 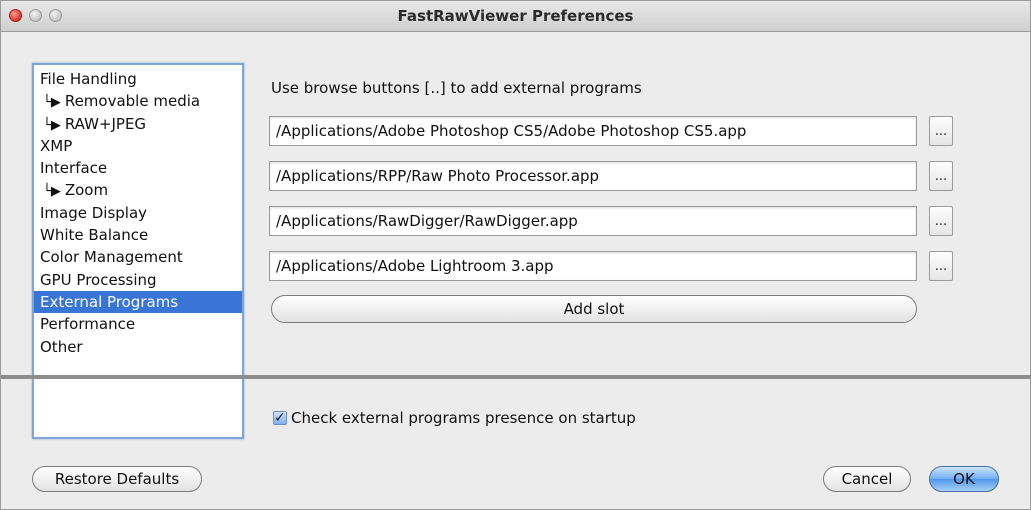 I want to click on sidebar-item-label: Other, so click(x=61, y=346).